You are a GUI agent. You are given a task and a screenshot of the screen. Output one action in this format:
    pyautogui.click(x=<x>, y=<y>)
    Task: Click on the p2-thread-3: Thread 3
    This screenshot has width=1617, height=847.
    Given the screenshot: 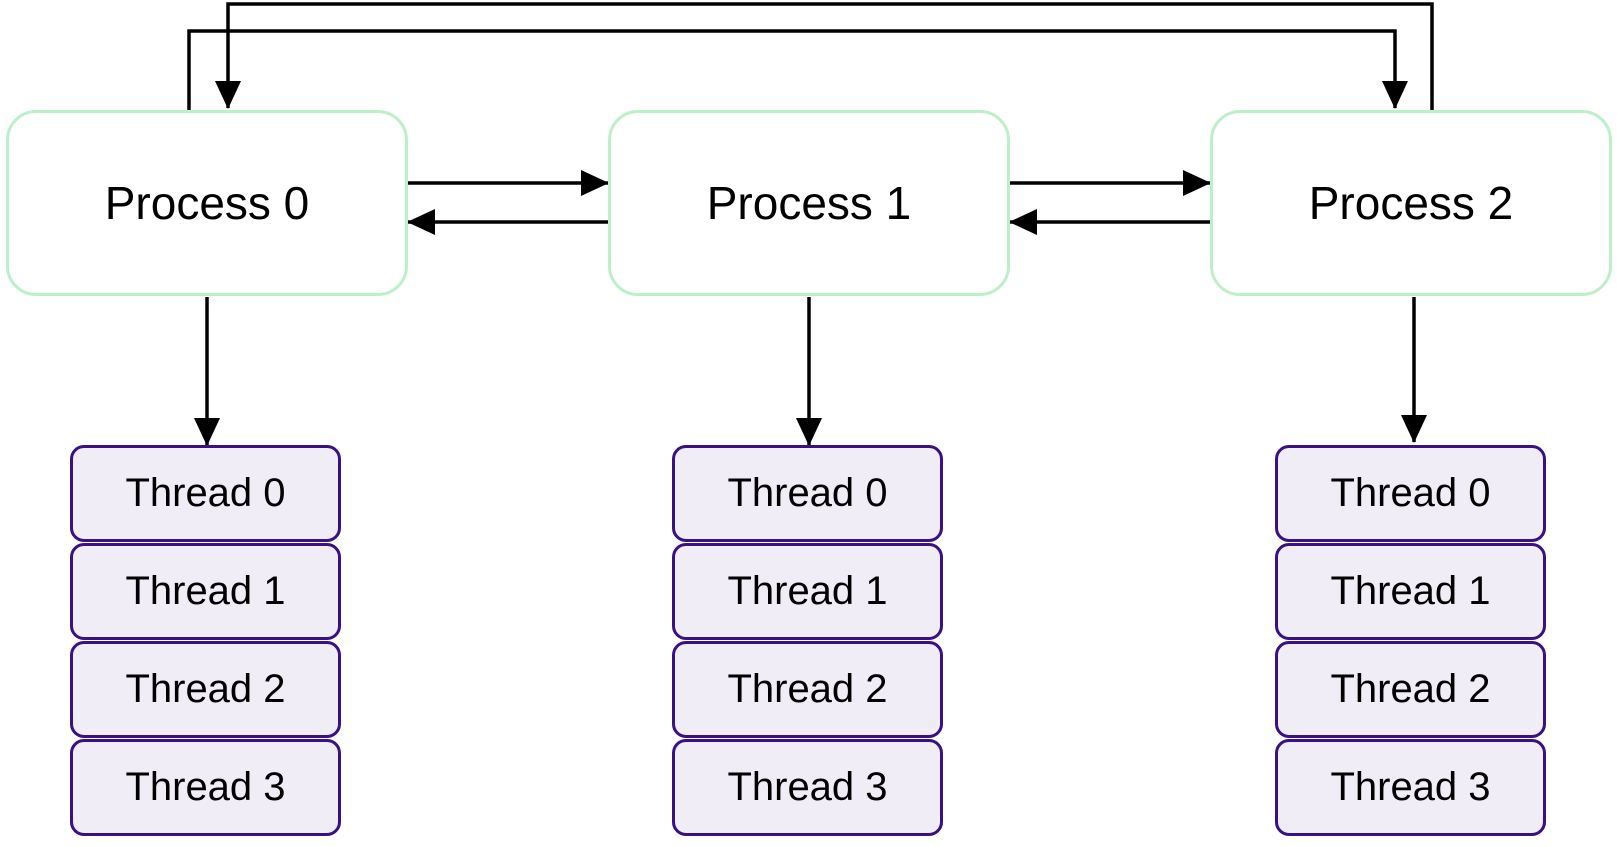 What is the action you would take?
    pyautogui.click(x=1410, y=787)
    